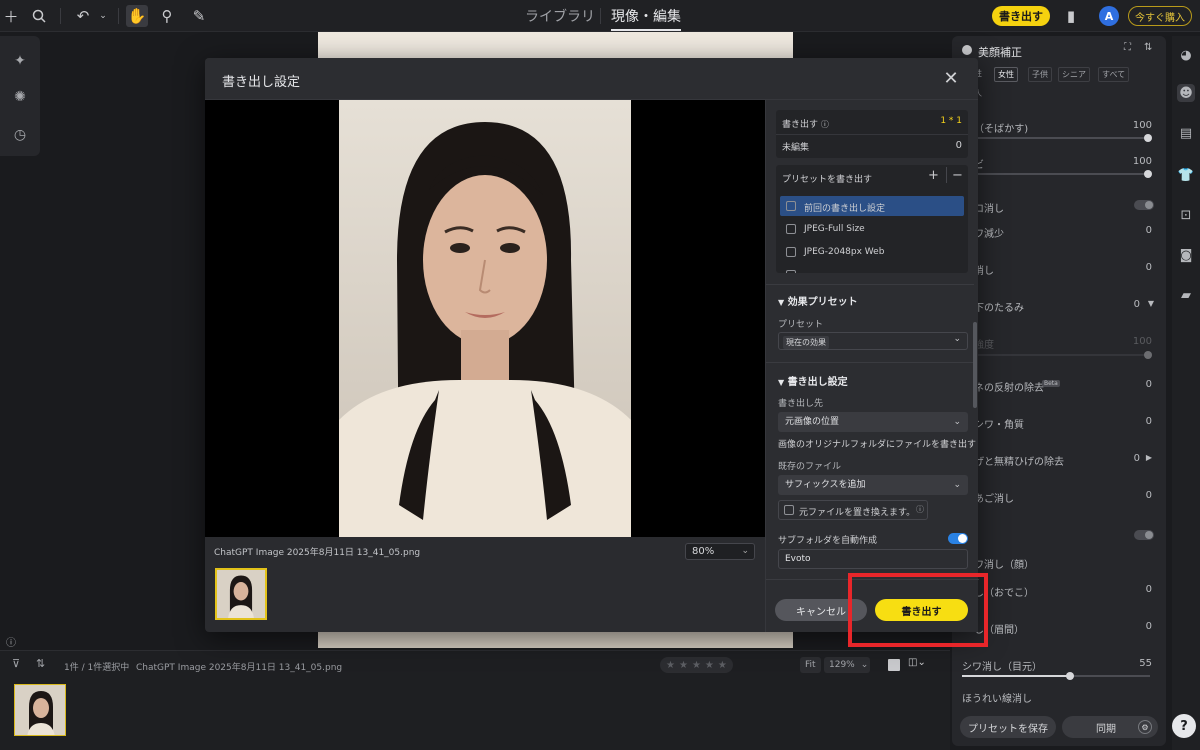 The height and width of the screenshot is (750, 1200). I want to click on compare-view-icon: ◫⌄, so click(917, 662).